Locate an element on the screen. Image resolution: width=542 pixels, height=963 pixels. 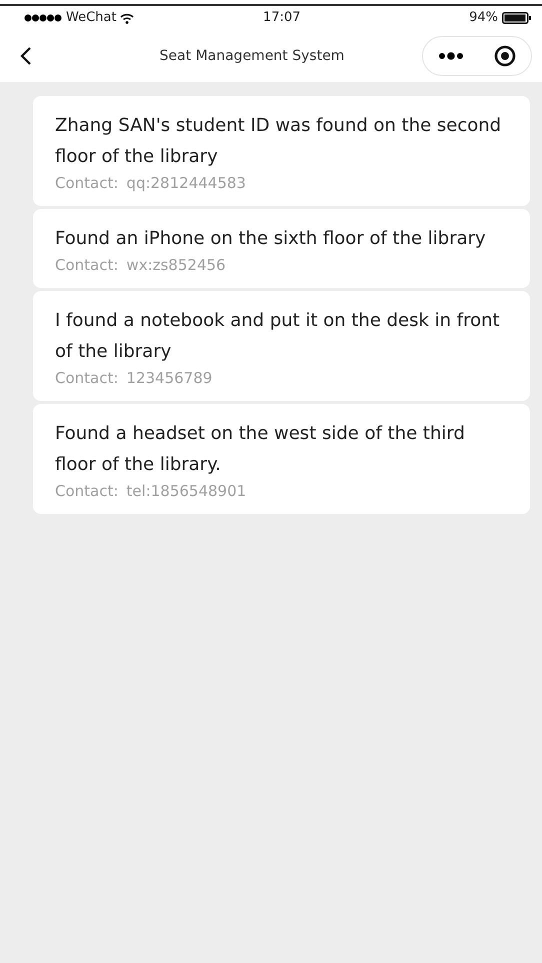
battery-icon is located at coordinates (517, 18).